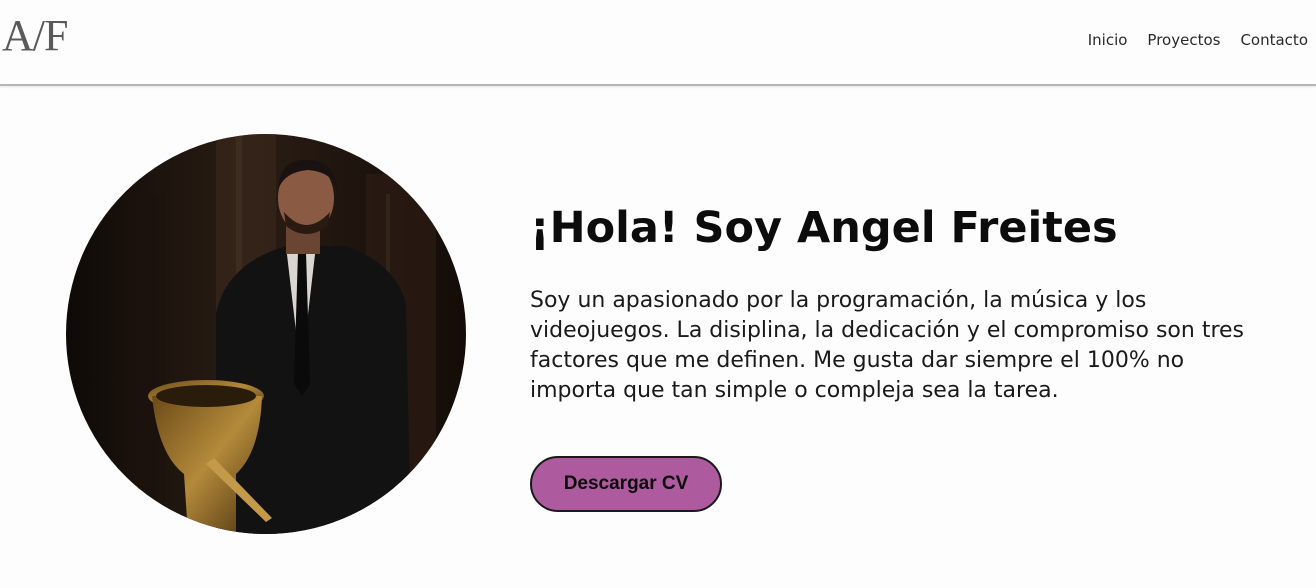 This screenshot has width=1316, height=588. Describe the element at coordinates (658, 43) in the screenshot. I see `navbar: A/F Inicio Proyectos Contacto` at that location.